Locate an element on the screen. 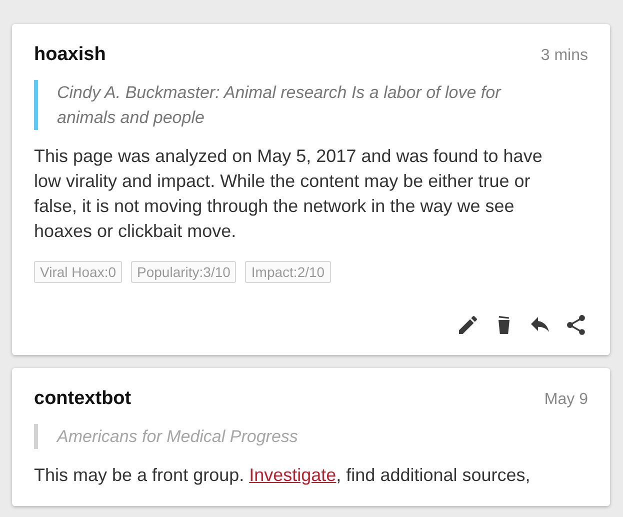  timestamp: 3 mins is located at coordinates (564, 56).